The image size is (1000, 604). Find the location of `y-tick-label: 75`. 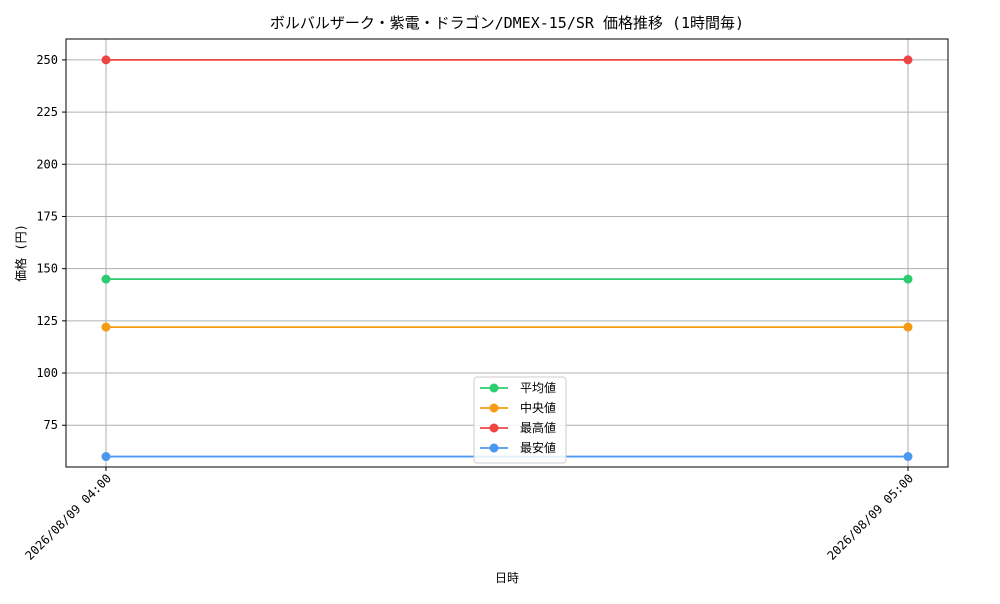

y-tick-label: 75 is located at coordinates (51, 425).